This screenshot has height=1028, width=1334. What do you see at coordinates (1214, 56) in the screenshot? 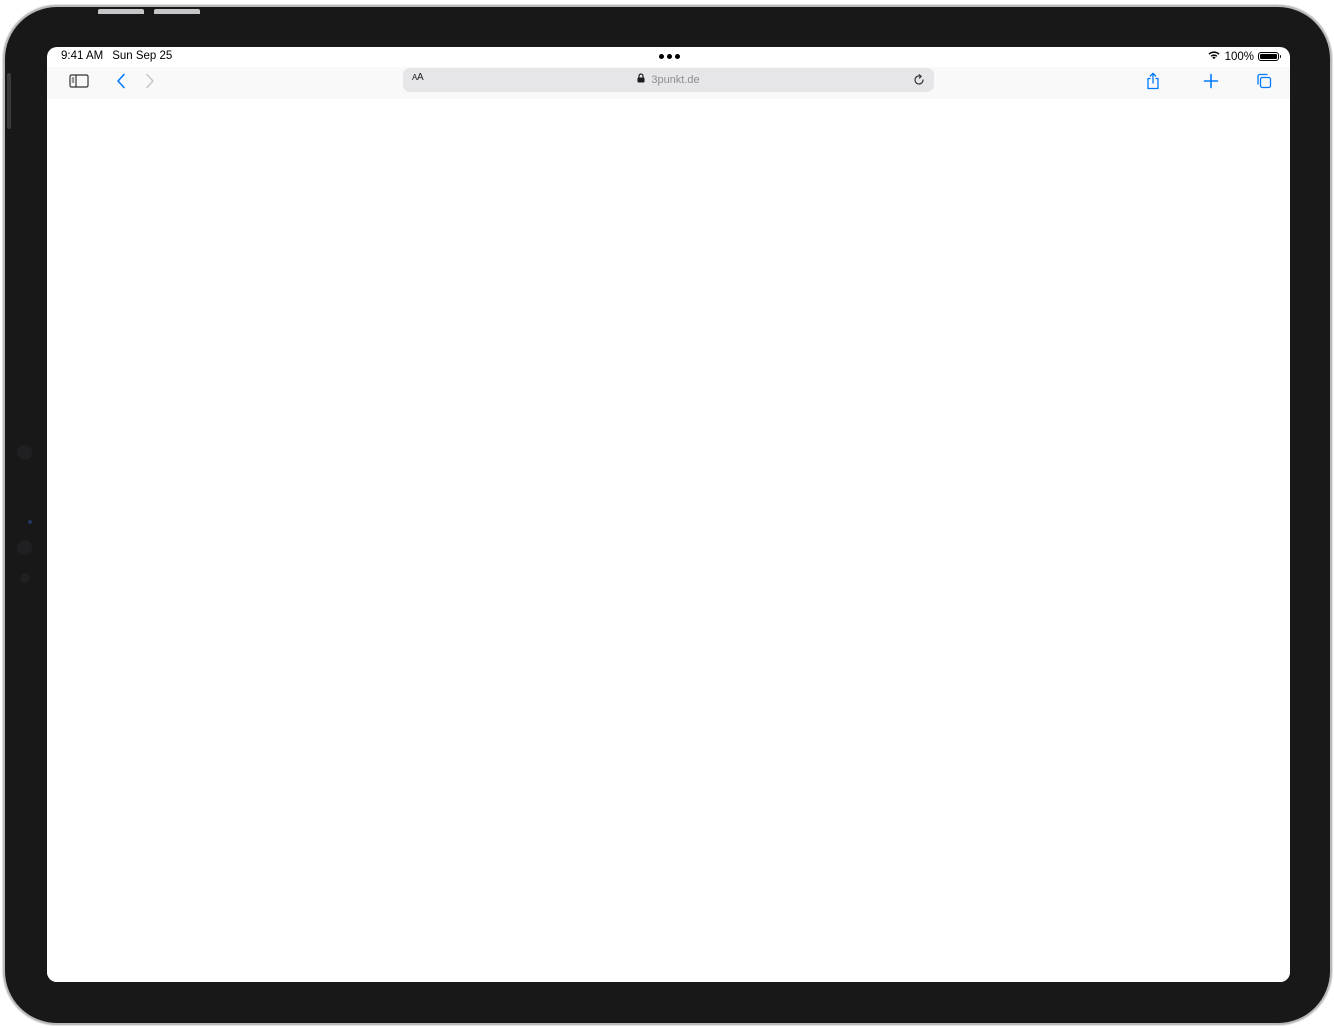
I see `wifi-icon` at bounding box center [1214, 56].